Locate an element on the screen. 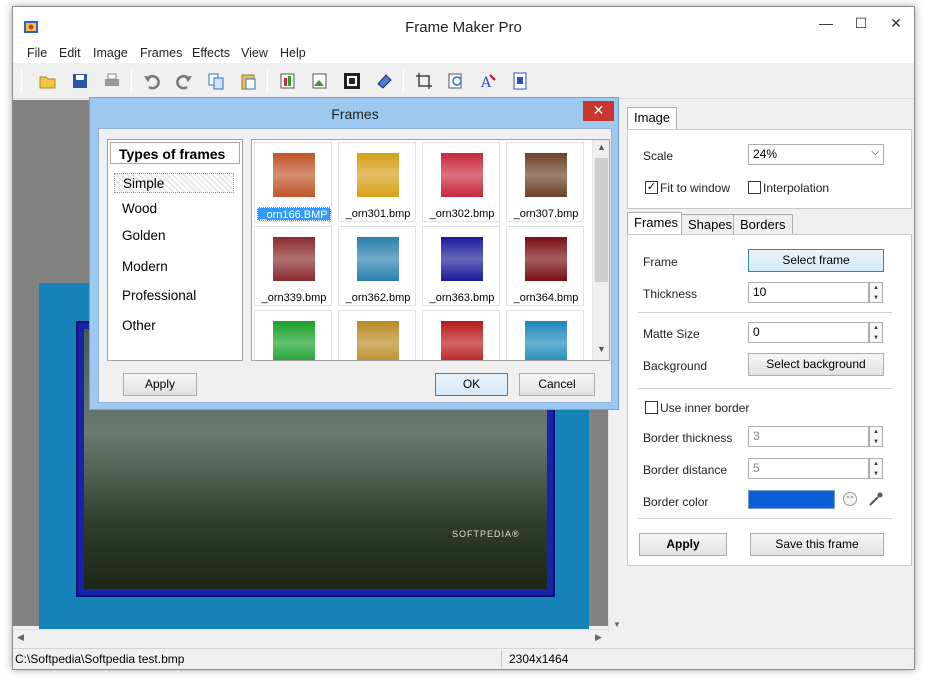 The height and width of the screenshot is (694, 933). thumbnails-scrollbar: ▲ ▼ is located at coordinates (600, 250).